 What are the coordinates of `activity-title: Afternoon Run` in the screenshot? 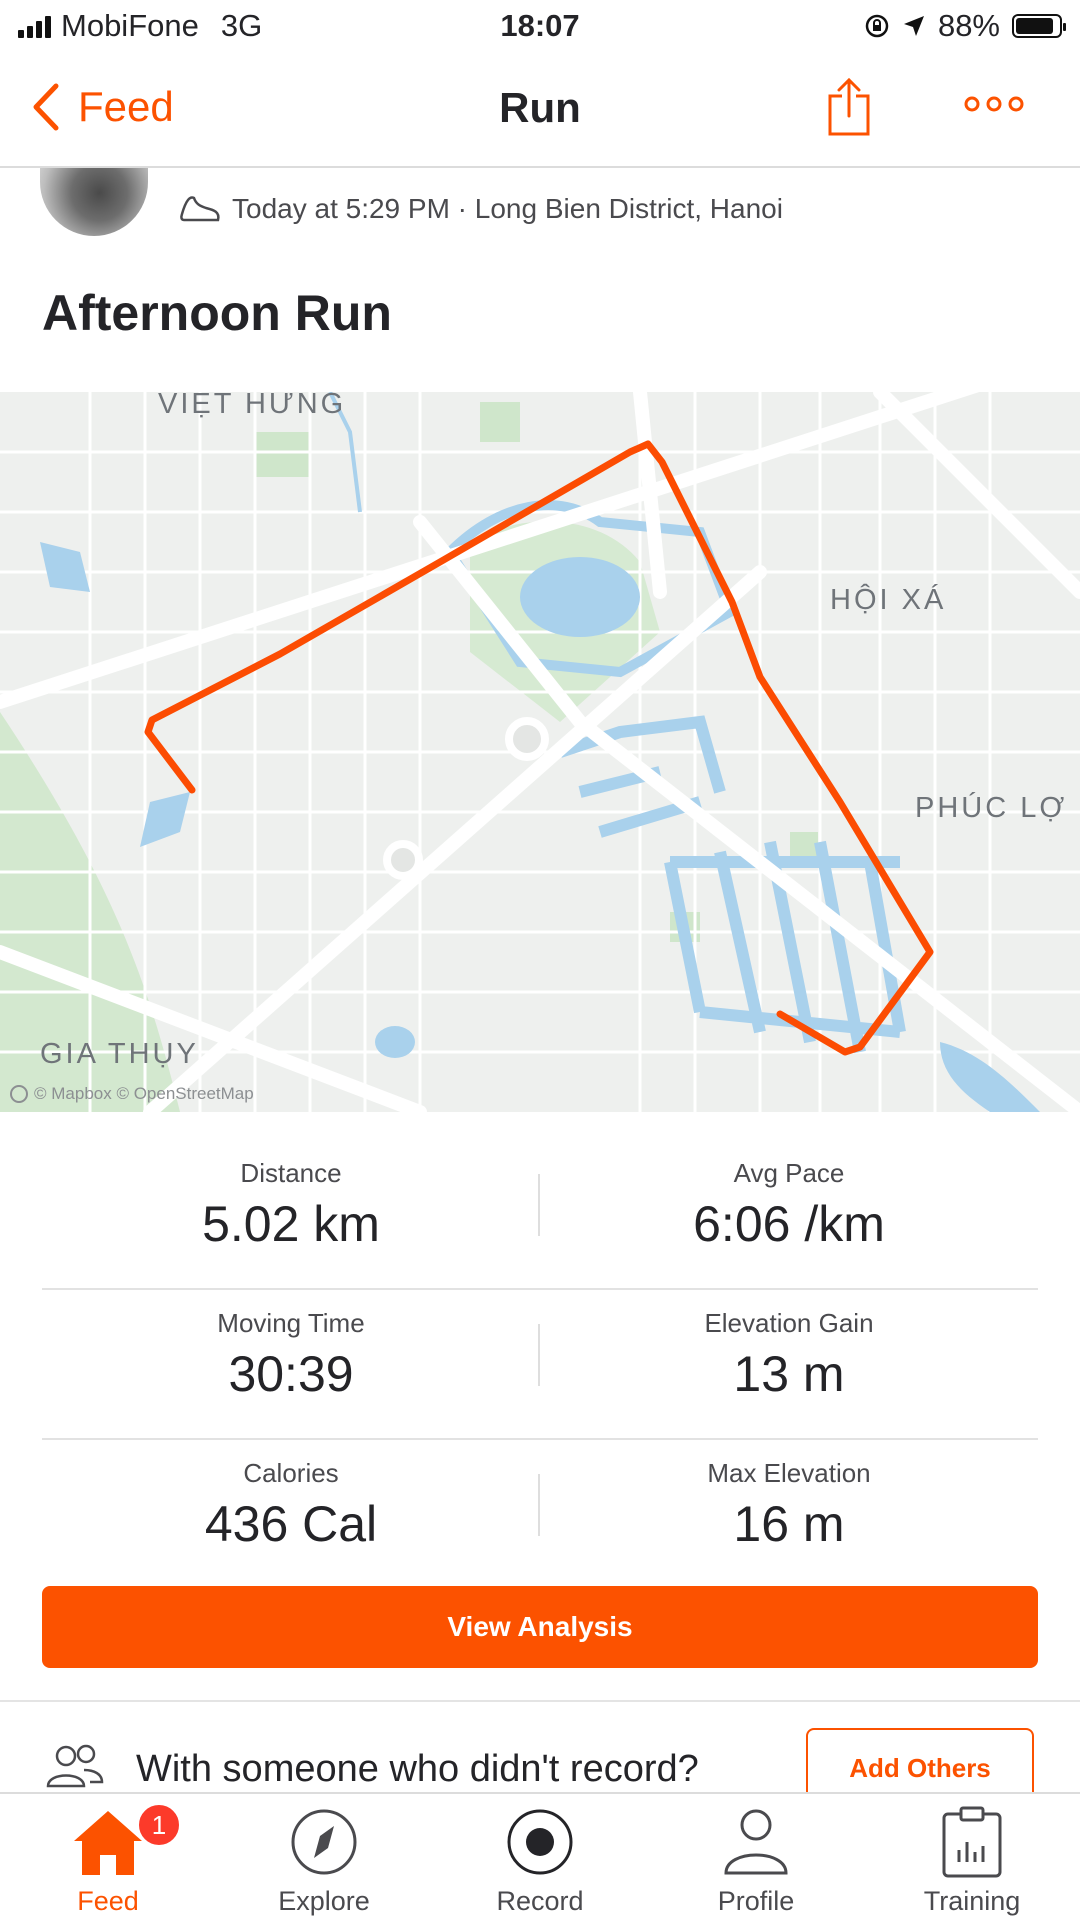 It's located at (217, 313).